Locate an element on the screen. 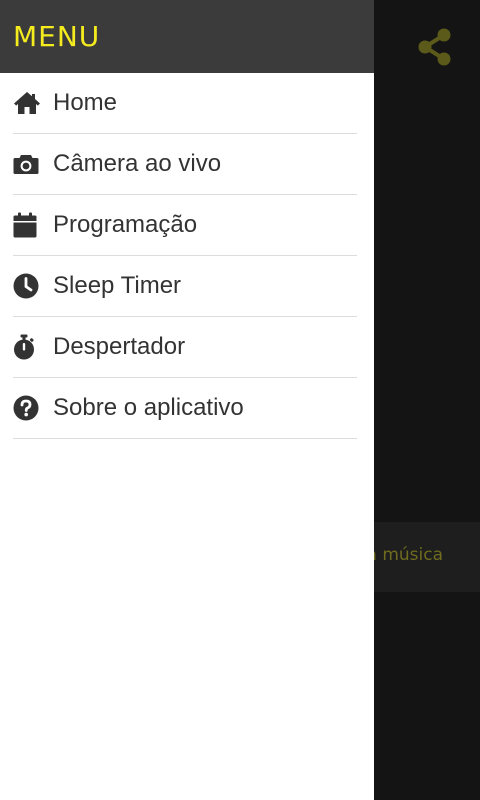  camera-icon is located at coordinates (27, 164).